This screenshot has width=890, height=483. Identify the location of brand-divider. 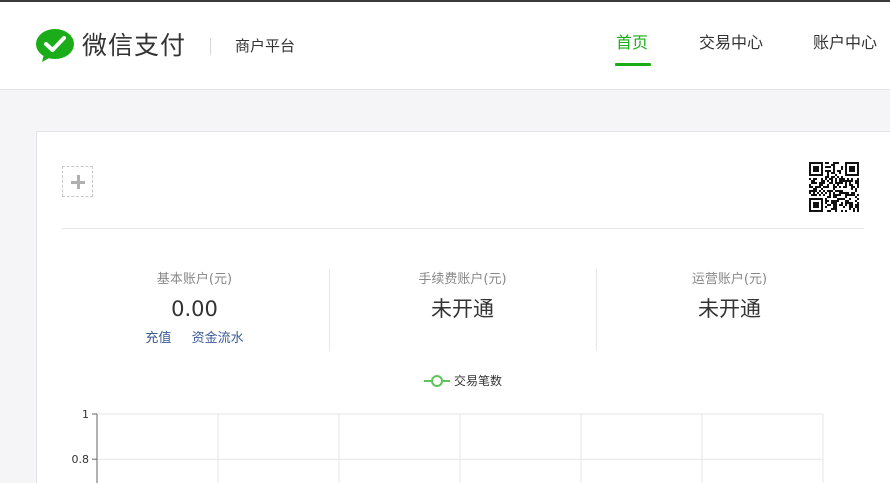
(210, 46).